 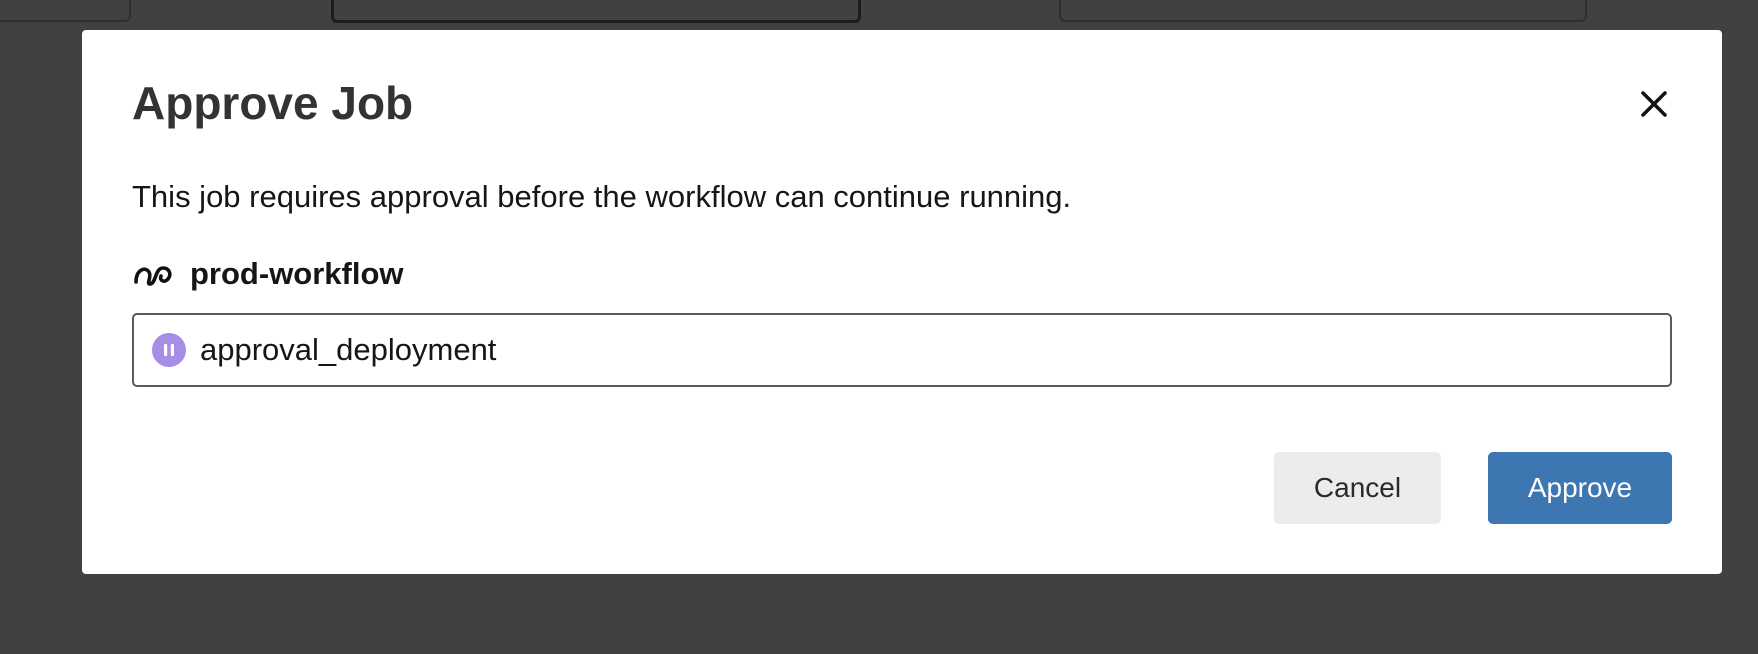 I want to click on workflow-name: prod-workflow, so click(x=297, y=273).